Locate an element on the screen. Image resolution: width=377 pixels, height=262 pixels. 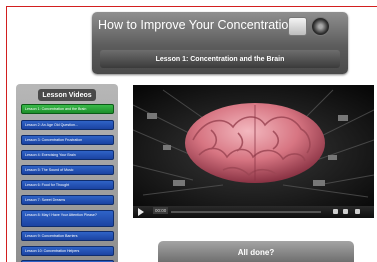
lesson-item-5: Lesson 5: The Sound of Music is located at coordinates (67, 170).